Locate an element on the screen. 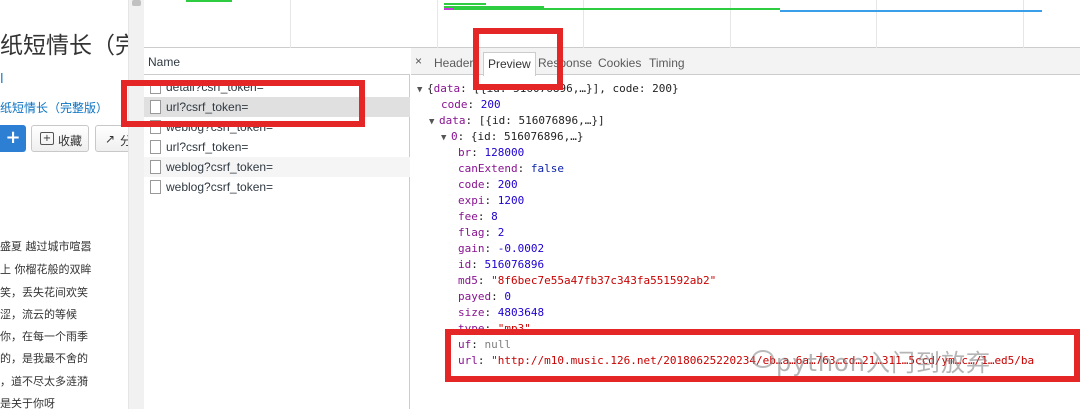 The image size is (1080, 409). json-key: 0 is located at coordinates (454, 136).